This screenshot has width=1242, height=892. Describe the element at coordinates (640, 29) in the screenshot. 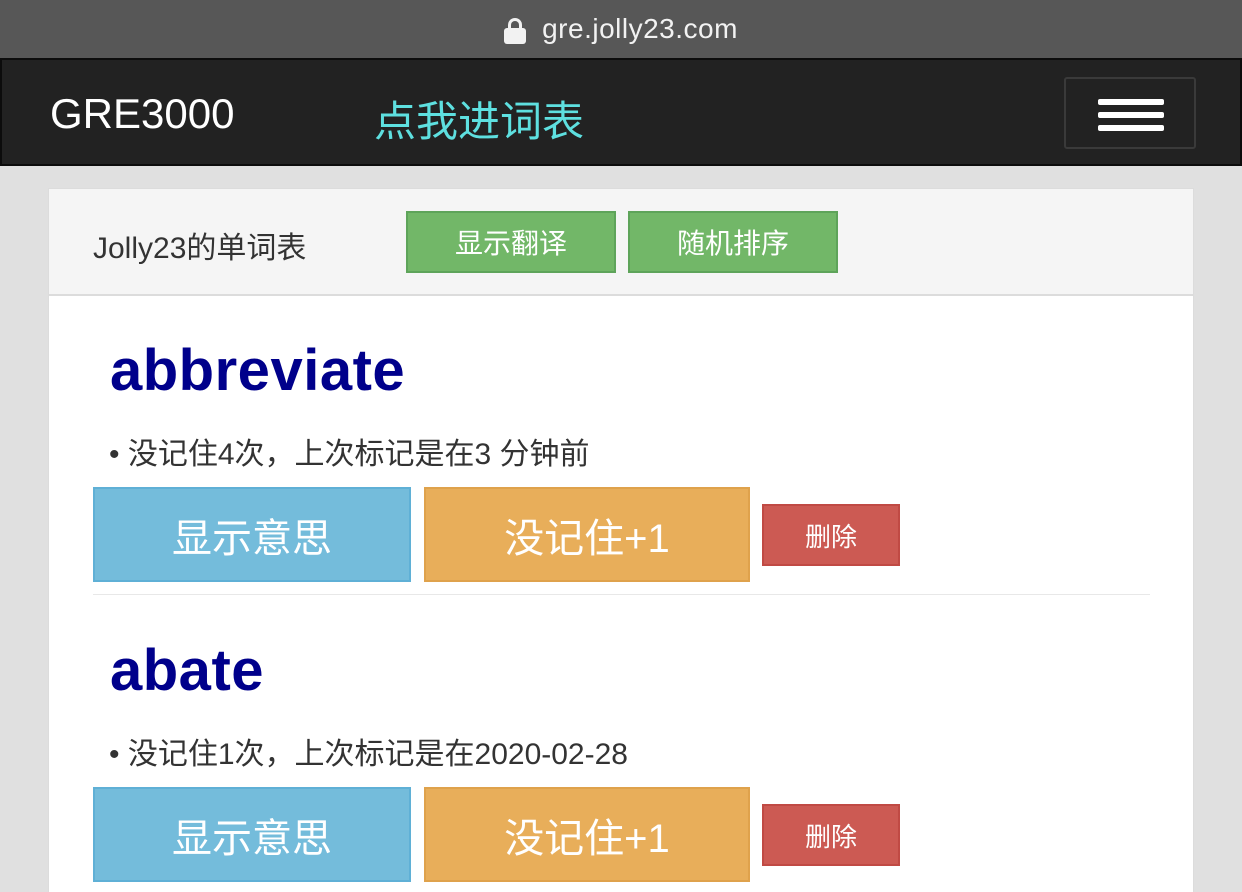

I see `url-text: gre.jolly23.com` at that location.